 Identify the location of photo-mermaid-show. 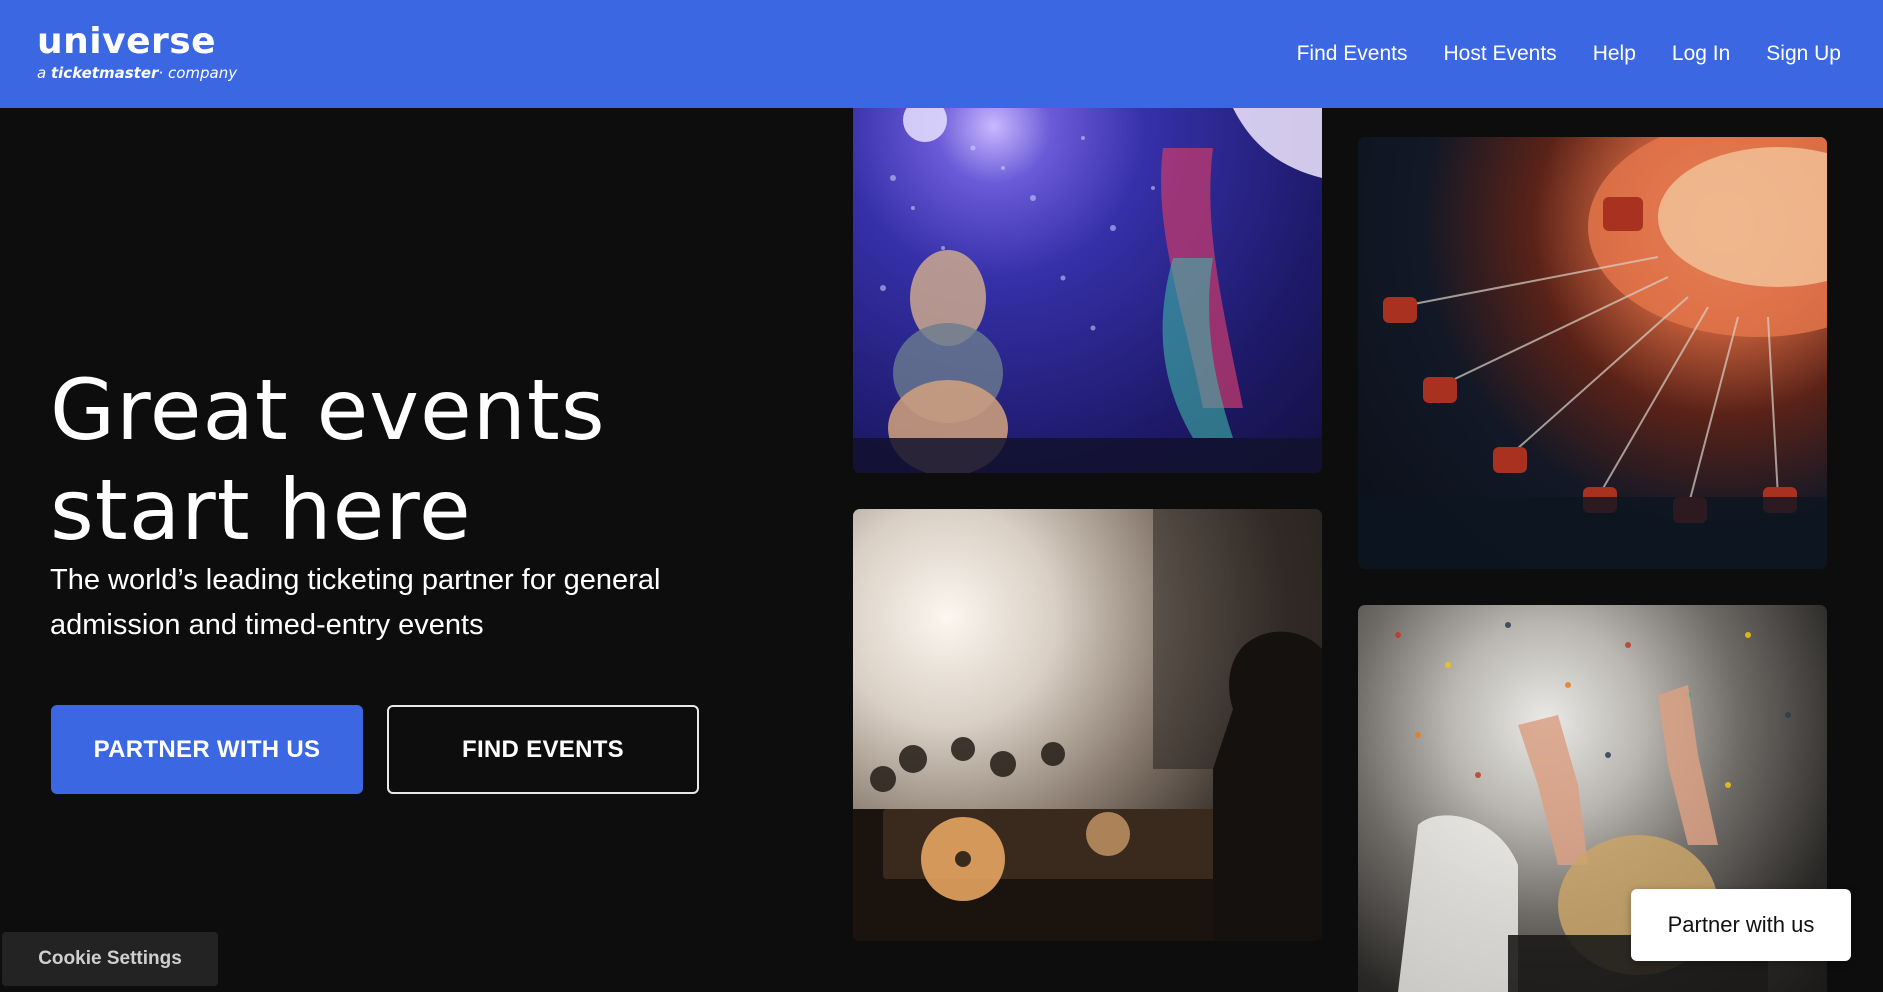
(1087, 290).